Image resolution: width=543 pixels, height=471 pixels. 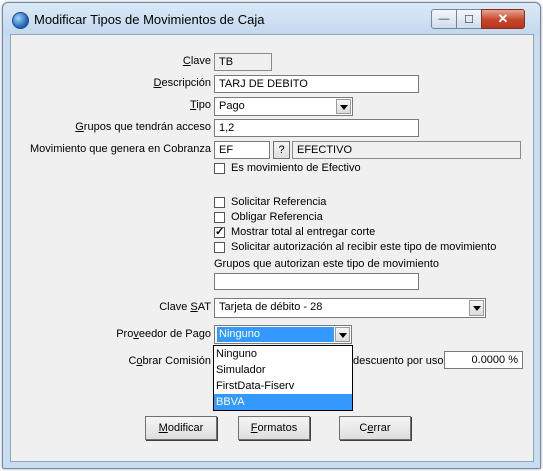 What do you see at coordinates (283, 370) in the screenshot?
I see `dropdown-option-simulador: Simulador` at bounding box center [283, 370].